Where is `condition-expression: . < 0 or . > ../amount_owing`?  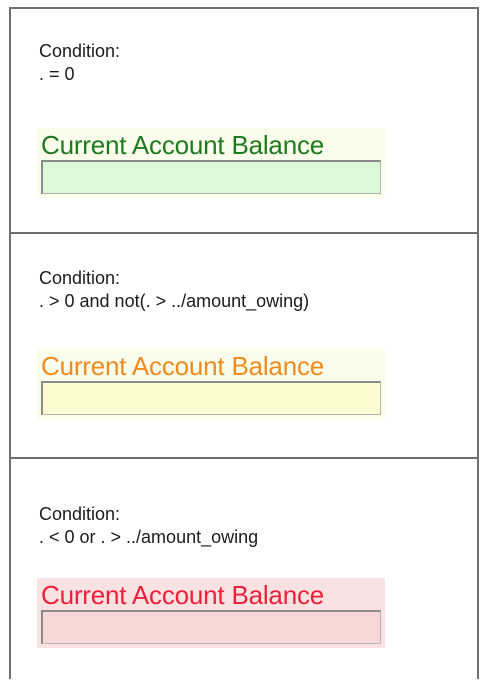
condition-expression: . < 0 or . > ../amount_owing is located at coordinates (149, 537).